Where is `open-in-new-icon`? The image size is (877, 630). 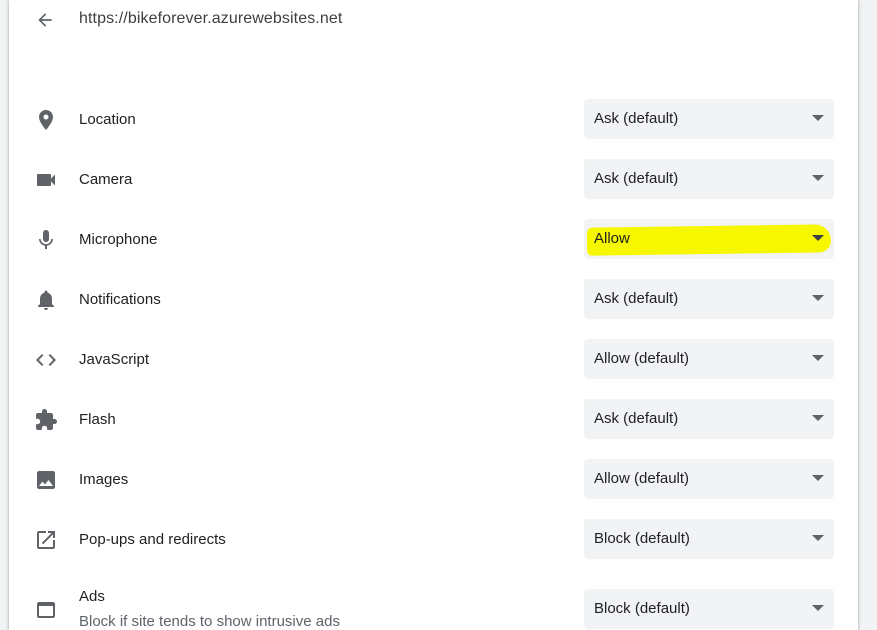 open-in-new-icon is located at coordinates (46, 540).